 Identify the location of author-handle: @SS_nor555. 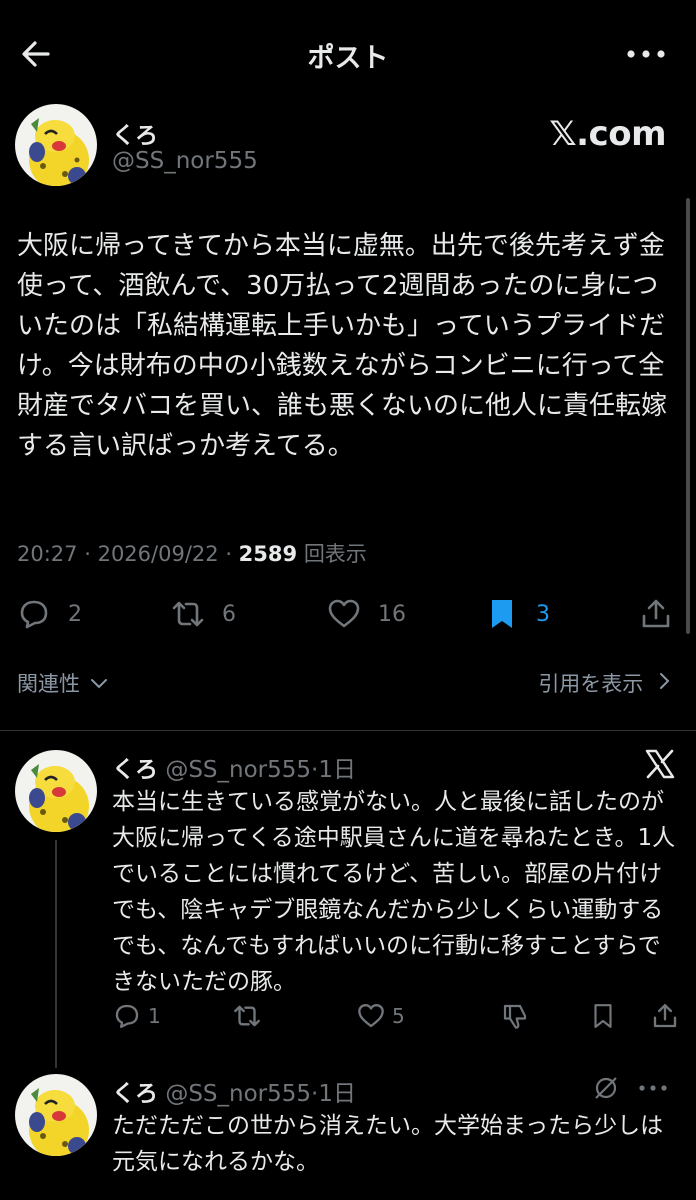
(185, 161).